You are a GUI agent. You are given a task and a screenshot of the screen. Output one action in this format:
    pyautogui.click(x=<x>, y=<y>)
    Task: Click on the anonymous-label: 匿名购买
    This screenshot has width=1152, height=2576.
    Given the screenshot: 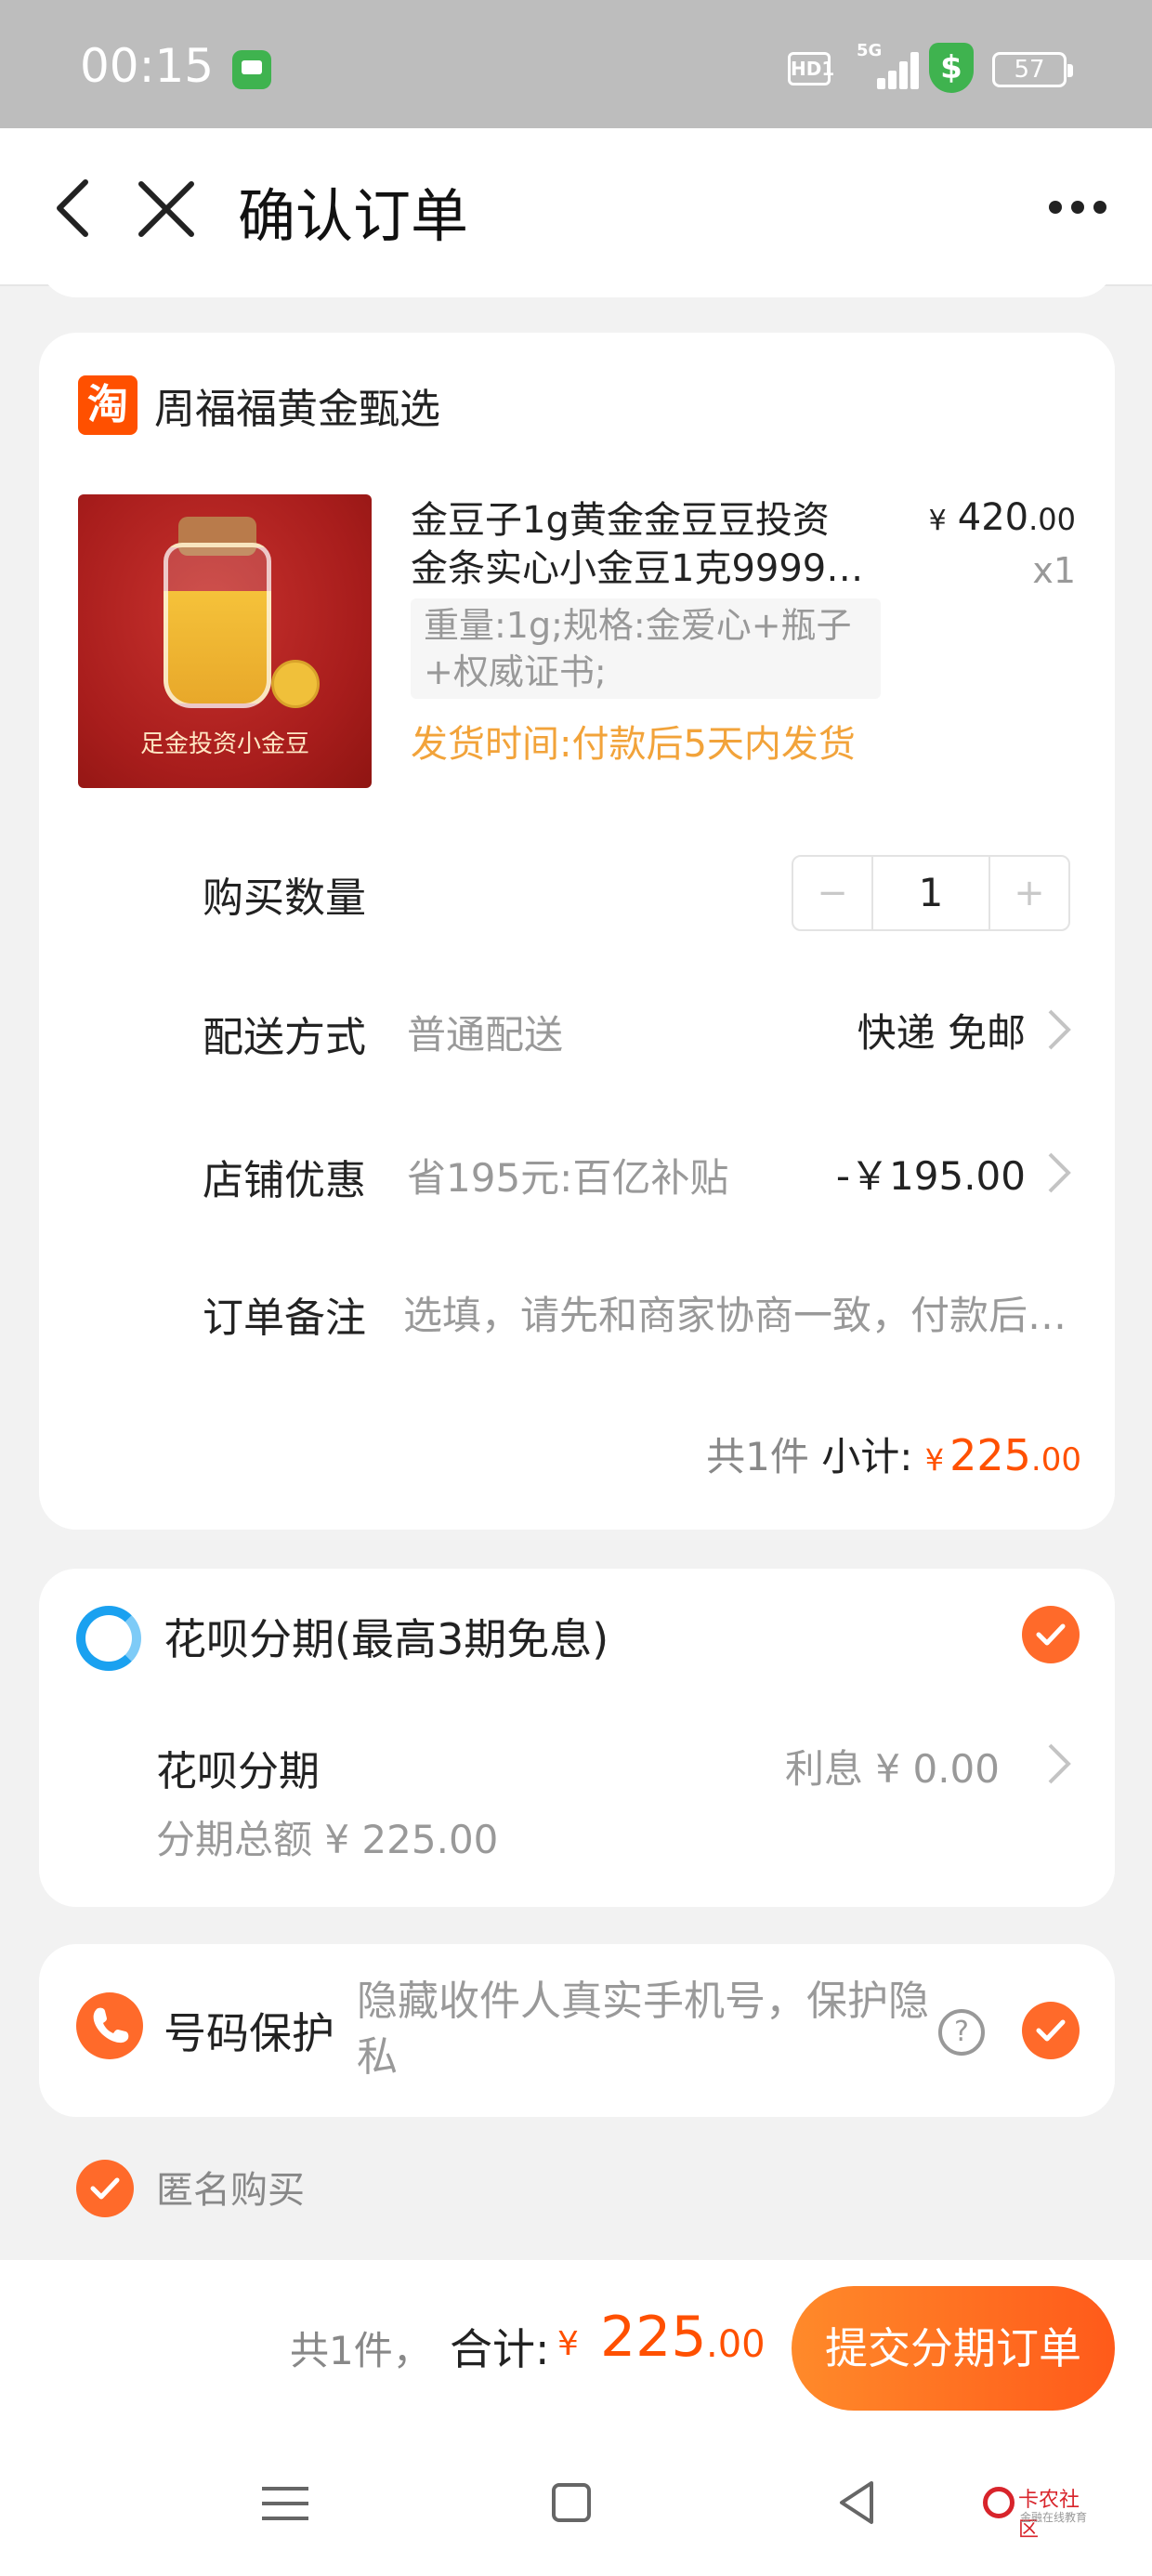 What is the action you would take?
    pyautogui.click(x=230, y=2187)
    